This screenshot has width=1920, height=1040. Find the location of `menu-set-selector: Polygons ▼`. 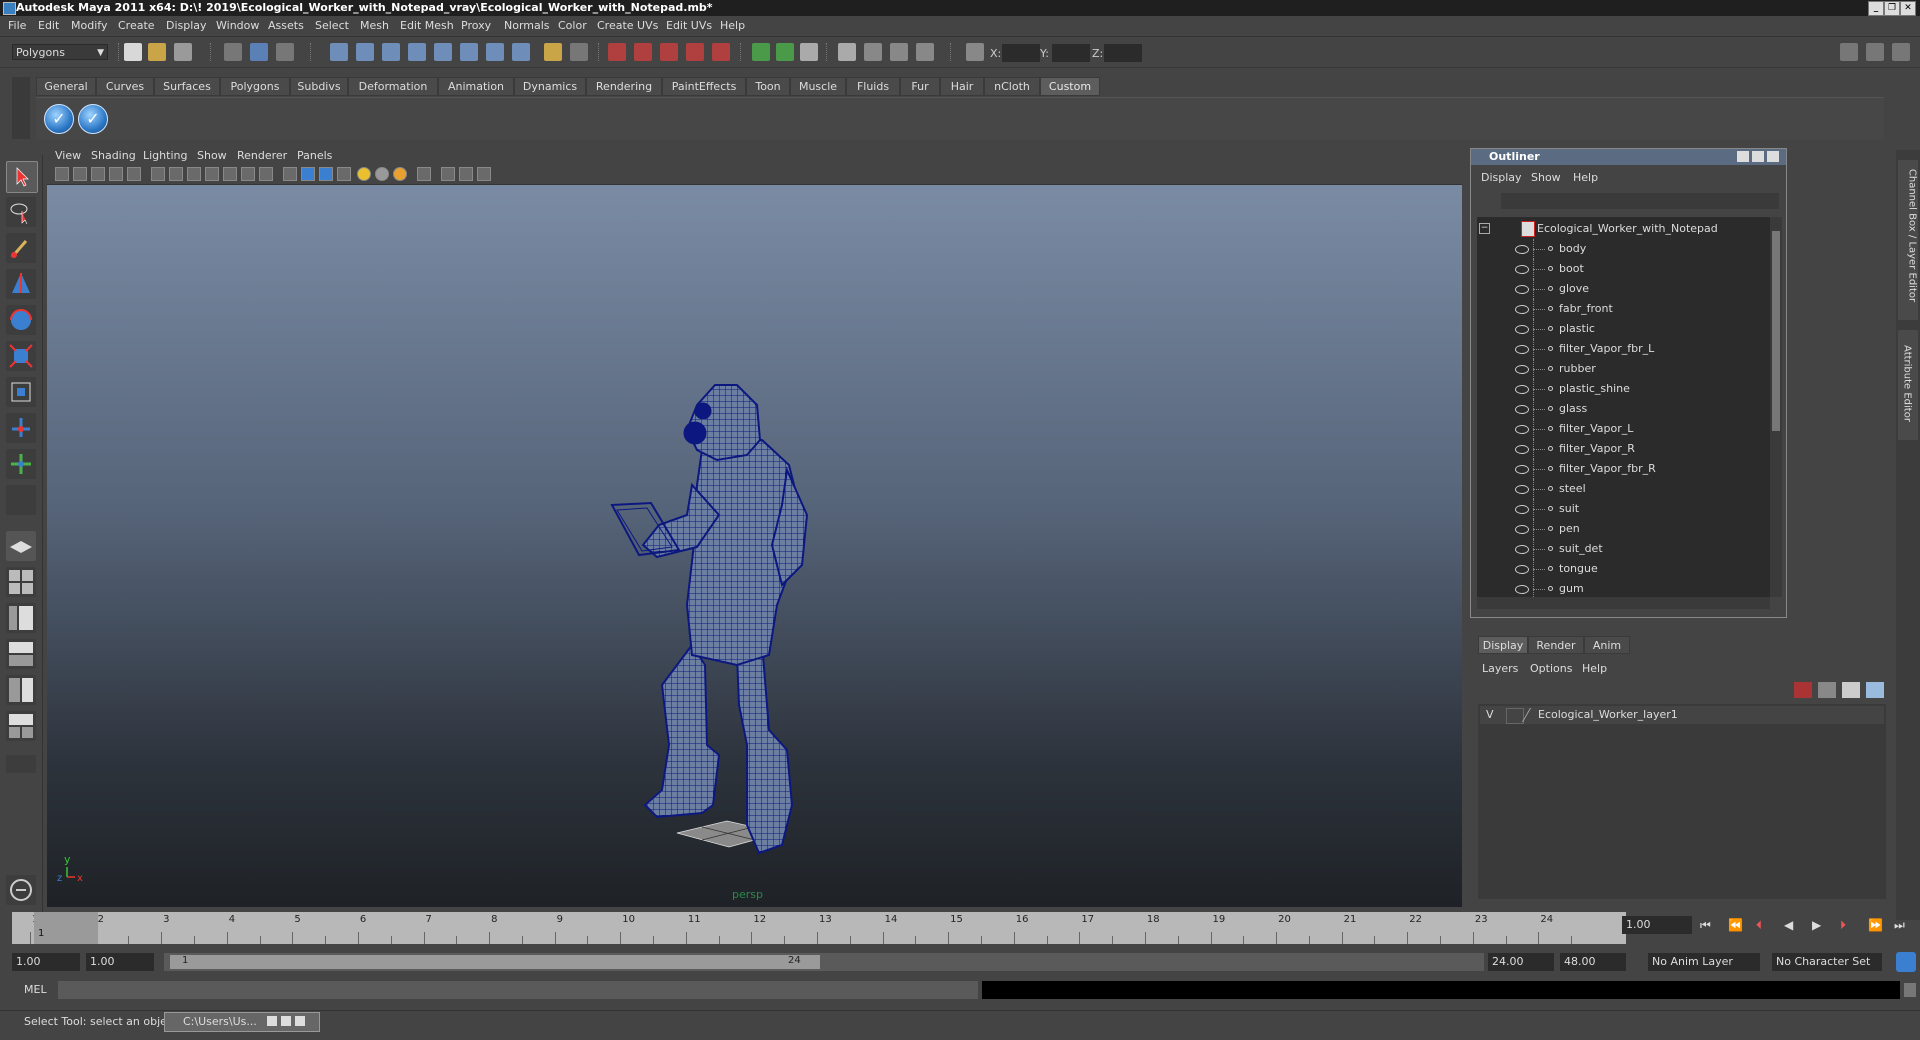

menu-set-selector: Polygons ▼ is located at coordinates (60, 52).